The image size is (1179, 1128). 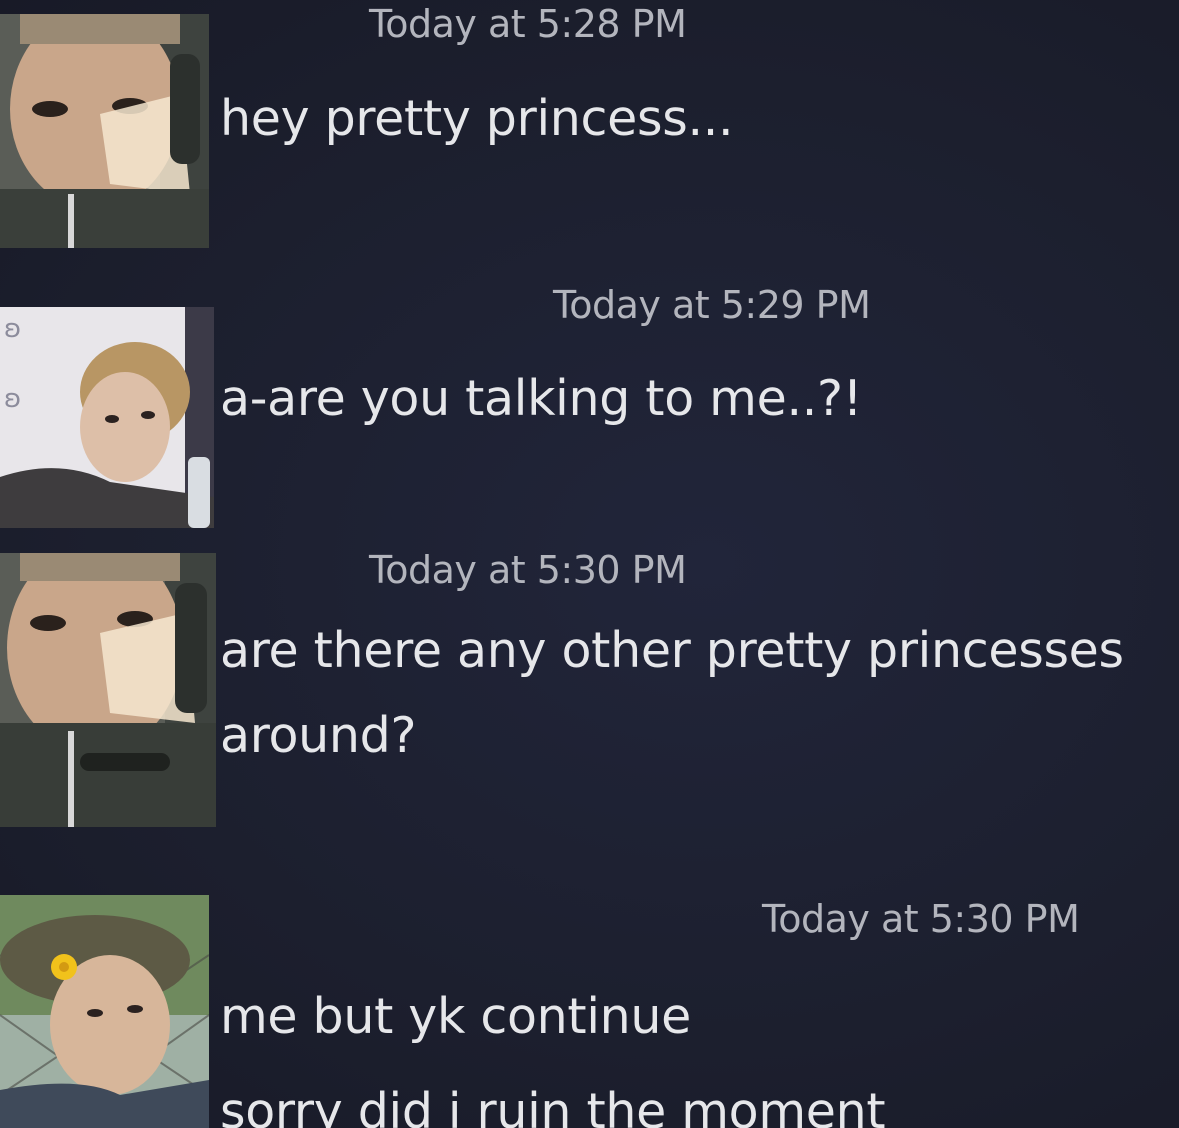 I want to click on avatar-photo-blond-jacket-icon: ʚ ʚ, so click(x=107, y=417).